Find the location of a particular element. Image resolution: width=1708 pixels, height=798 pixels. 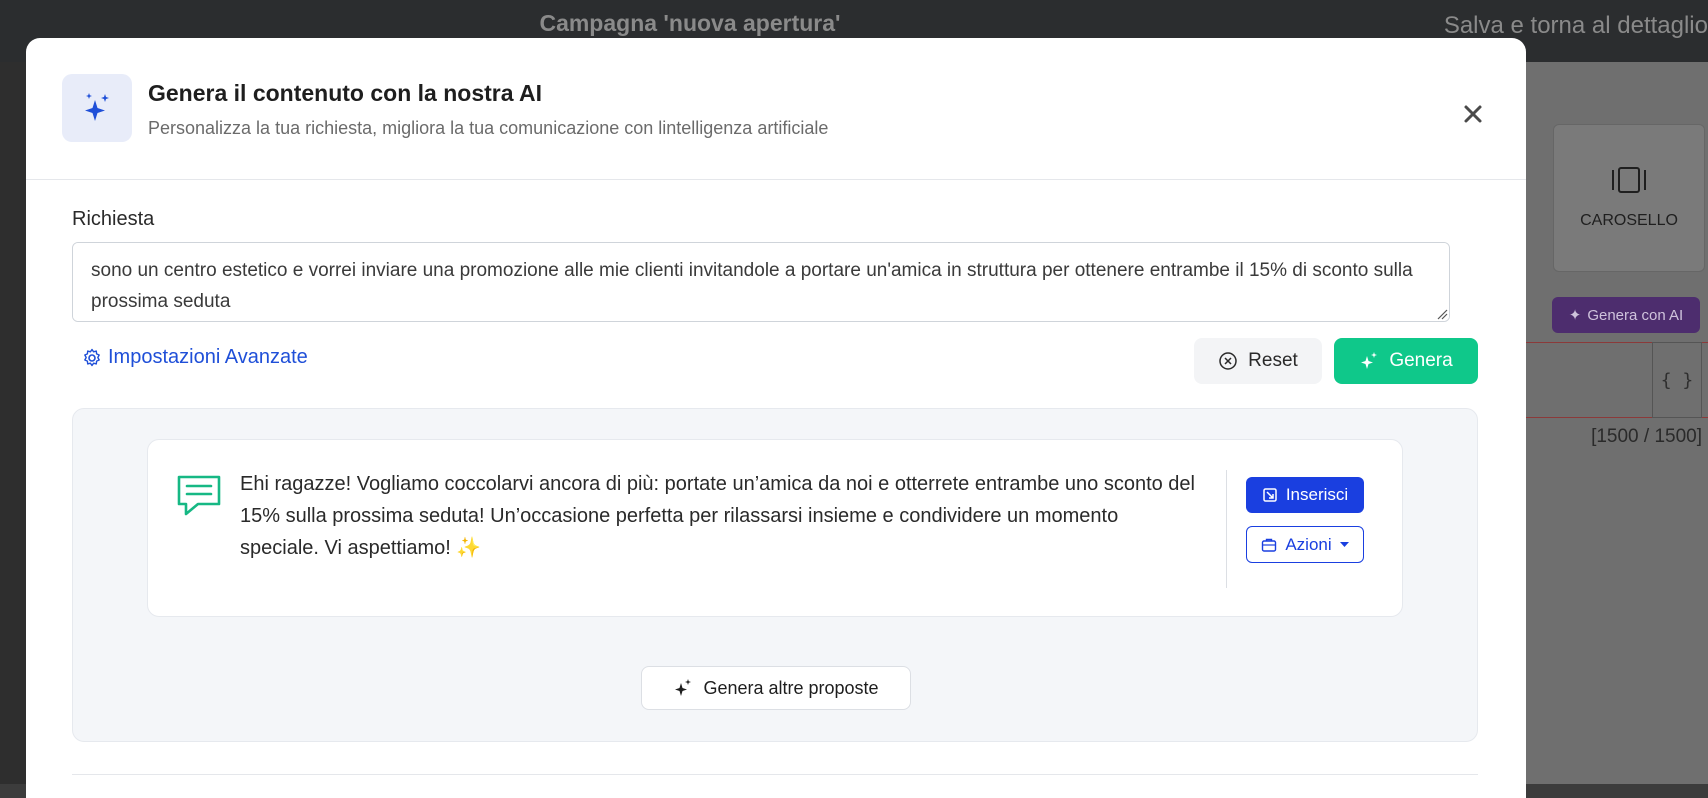

header-icon-box is located at coordinates (97, 108).